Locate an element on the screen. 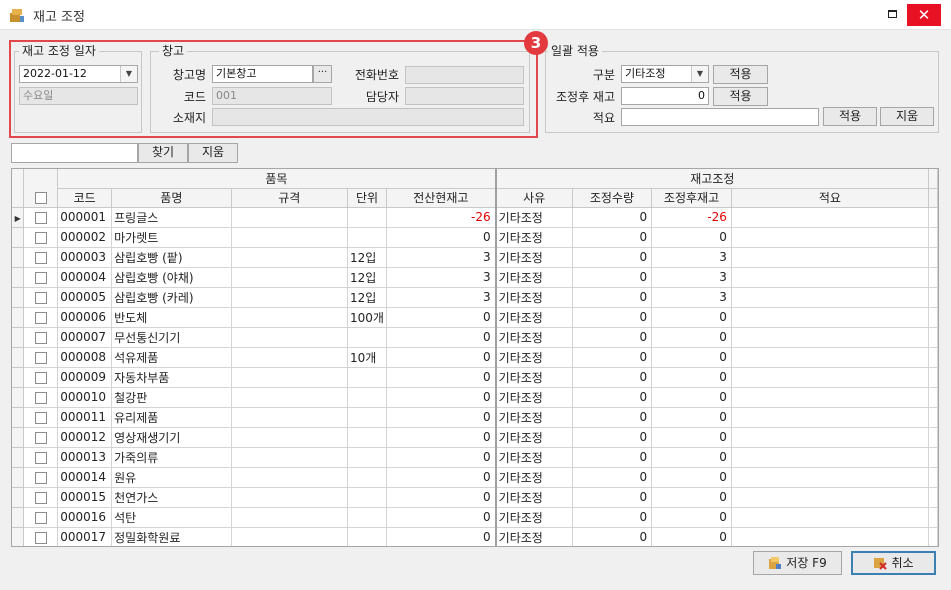 Image resolution: width=951 pixels, height=590 pixels. chevron-down-icon: ▼ is located at coordinates (699, 74).